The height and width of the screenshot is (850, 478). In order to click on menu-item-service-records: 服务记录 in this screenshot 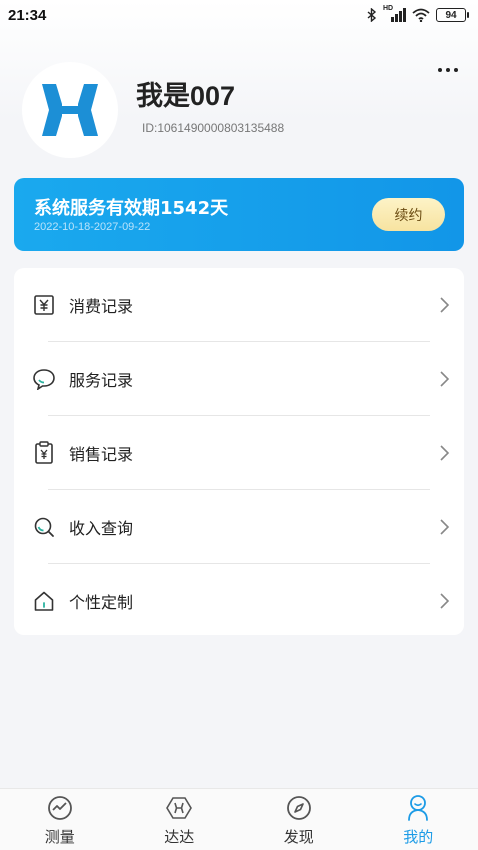, I will do `click(239, 378)`.